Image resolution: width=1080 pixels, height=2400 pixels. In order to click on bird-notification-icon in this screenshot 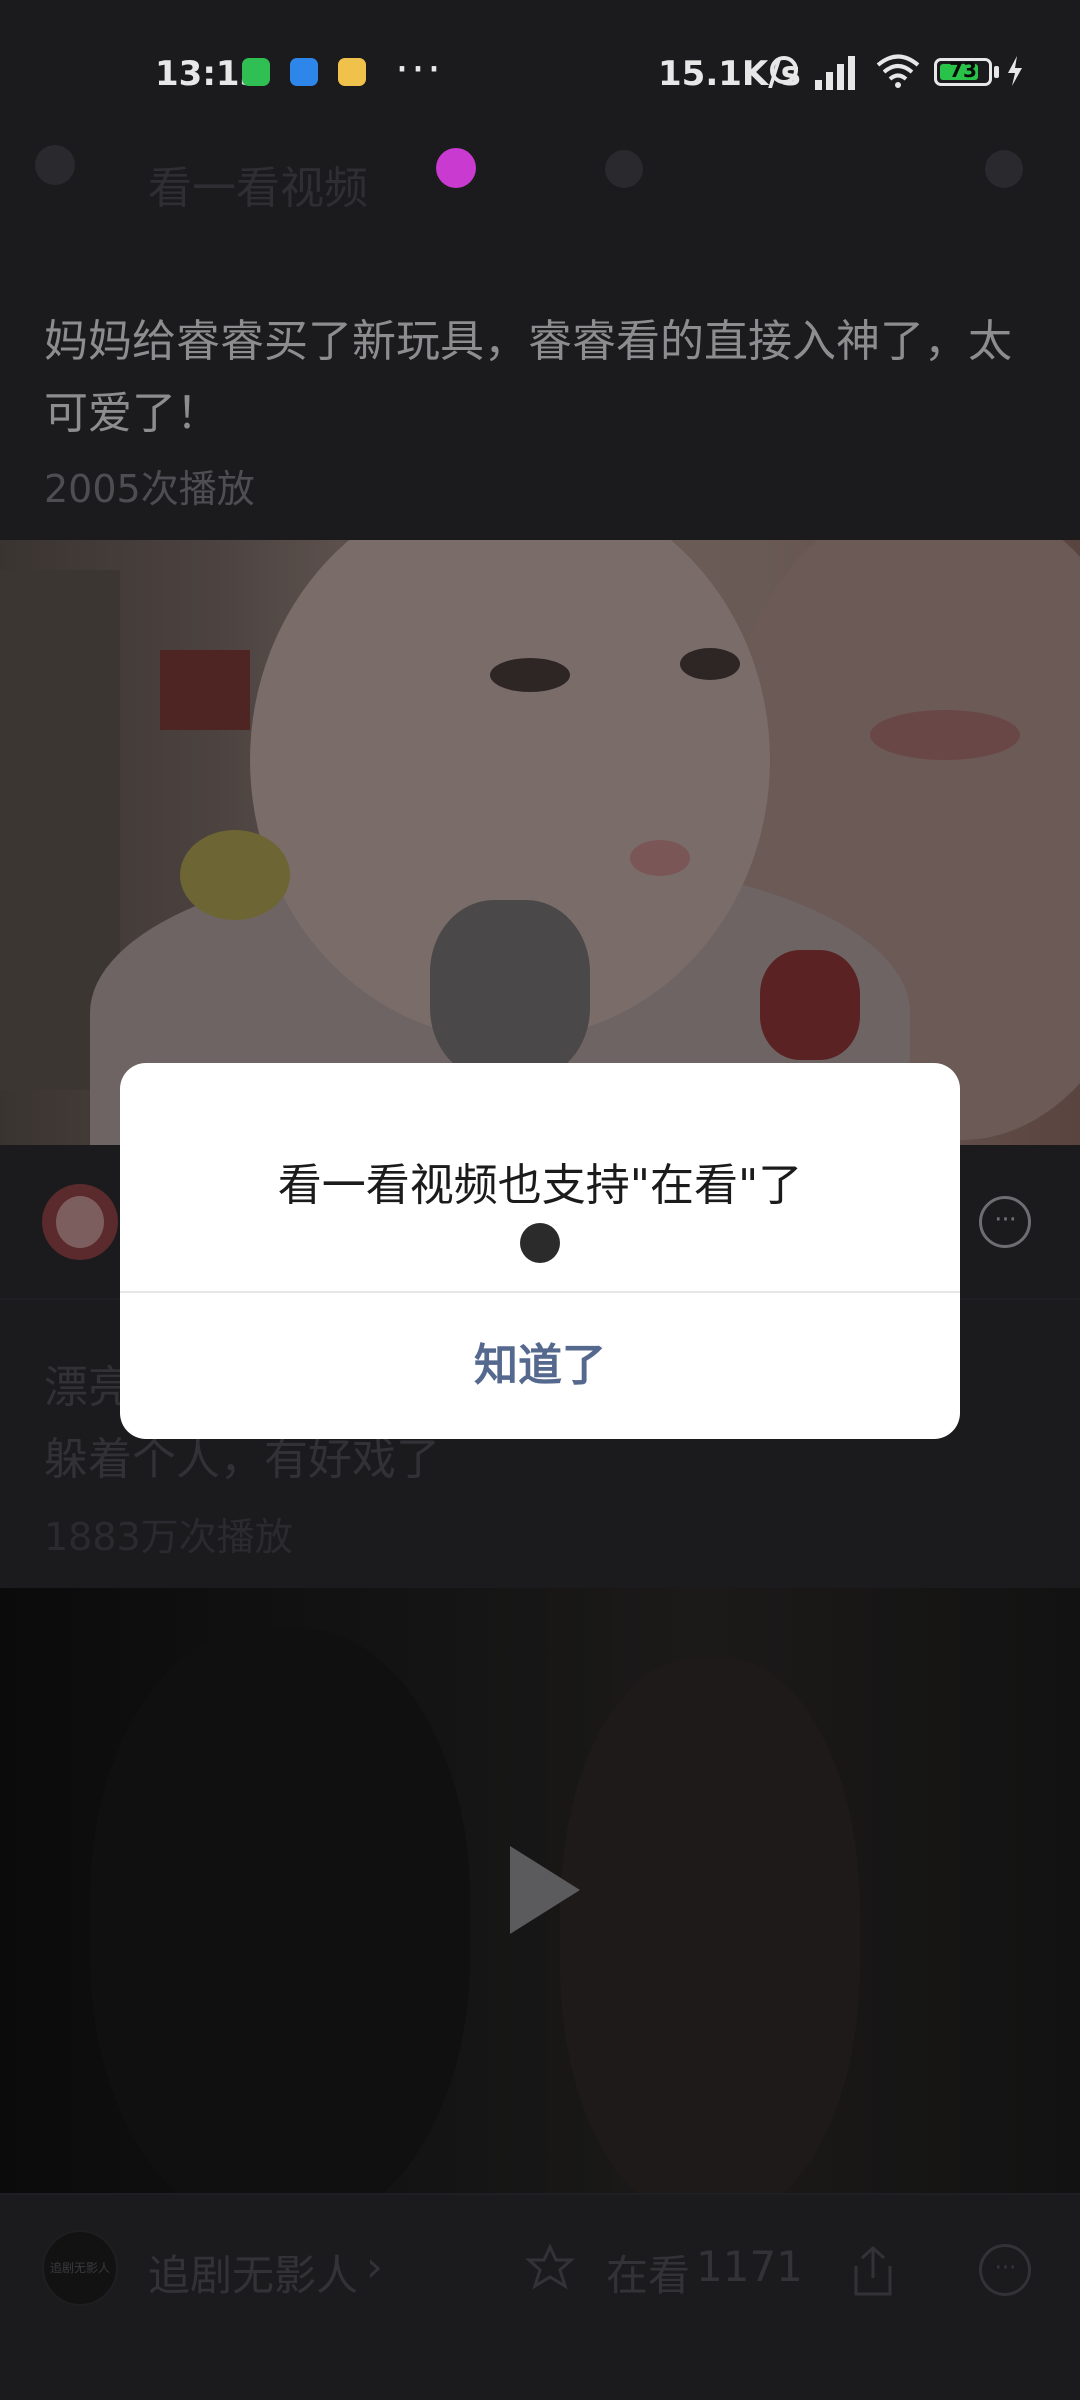, I will do `click(304, 72)`.